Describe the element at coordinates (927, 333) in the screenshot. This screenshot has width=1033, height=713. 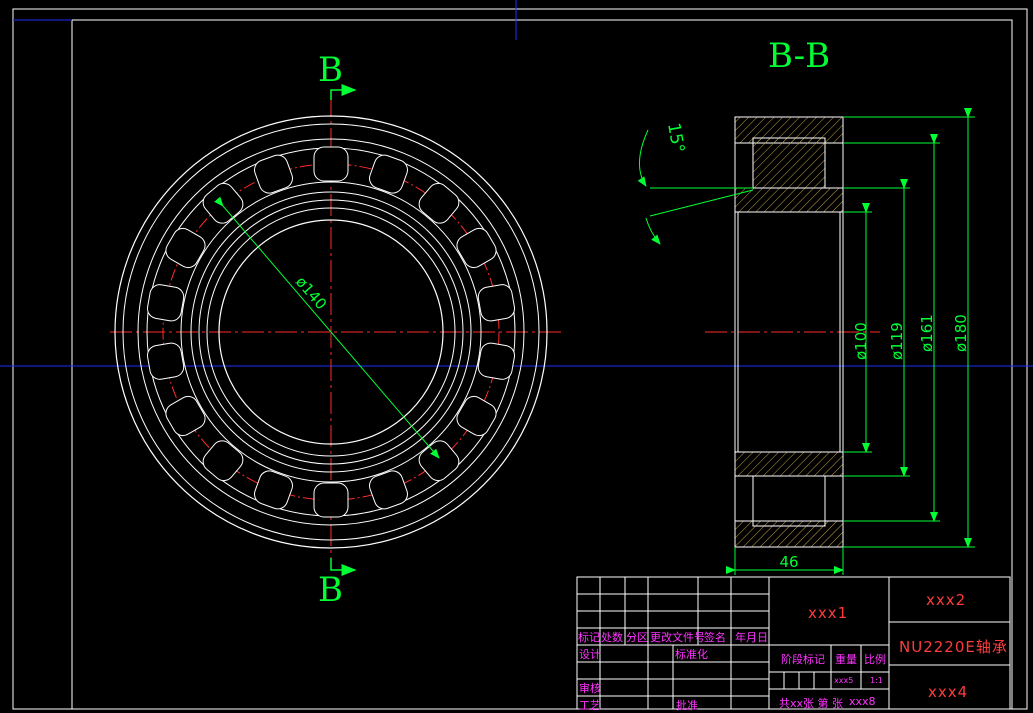
I see `outer-race-dimension-label: ø161` at that location.